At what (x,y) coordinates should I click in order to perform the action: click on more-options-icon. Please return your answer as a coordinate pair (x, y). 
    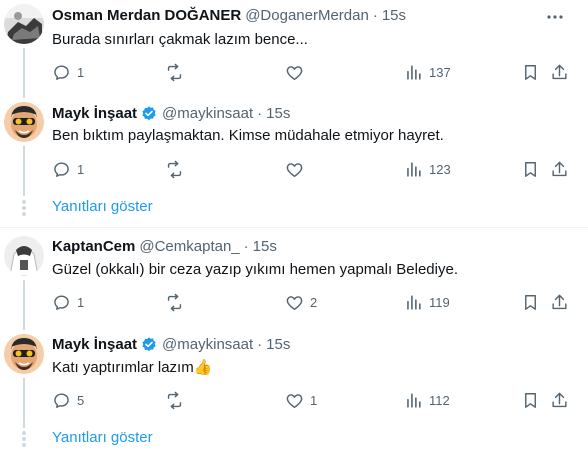
    Looking at the image, I should click on (555, 17).